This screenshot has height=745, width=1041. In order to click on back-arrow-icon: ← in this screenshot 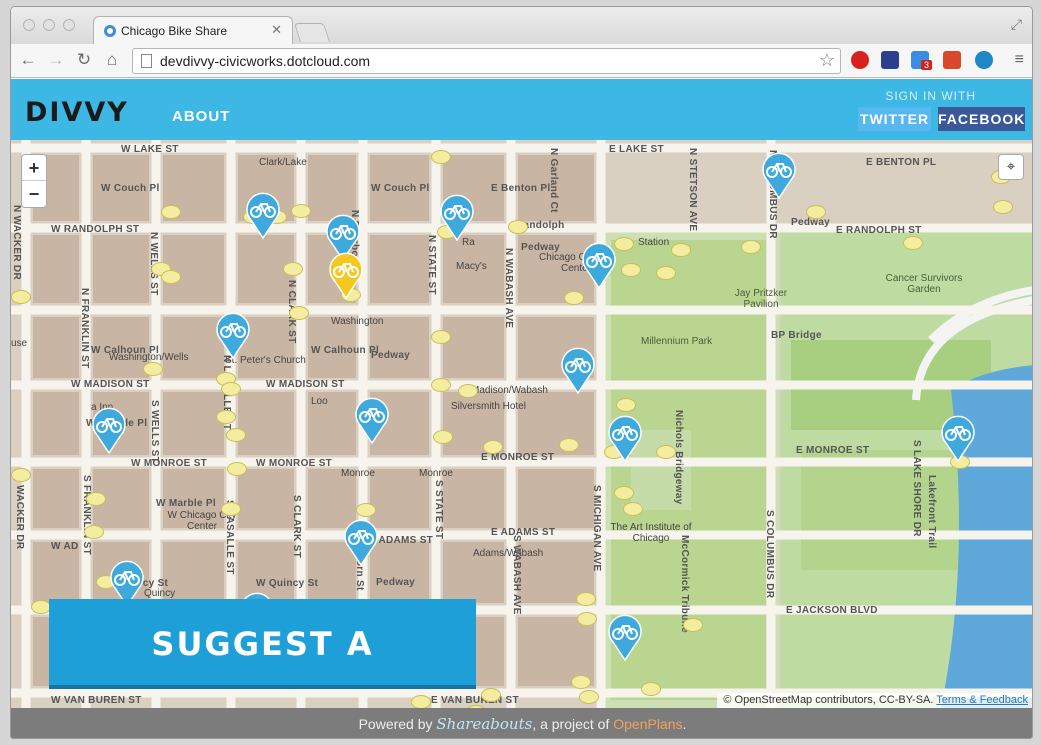, I will do `click(28, 60)`.